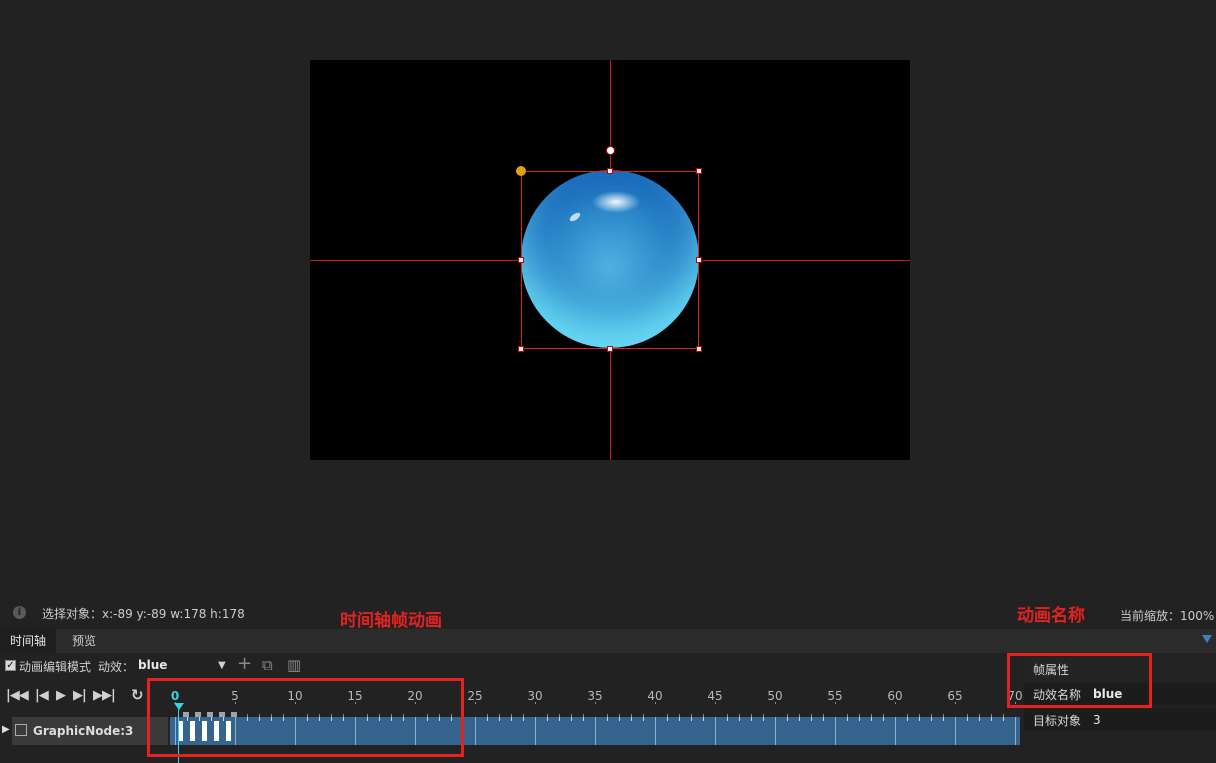 The height and width of the screenshot is (763, 1216). What do you see at coordinates (61, 695) in the screenshot?
I see `play-icon: ▶` at bounding box center [61, 695].